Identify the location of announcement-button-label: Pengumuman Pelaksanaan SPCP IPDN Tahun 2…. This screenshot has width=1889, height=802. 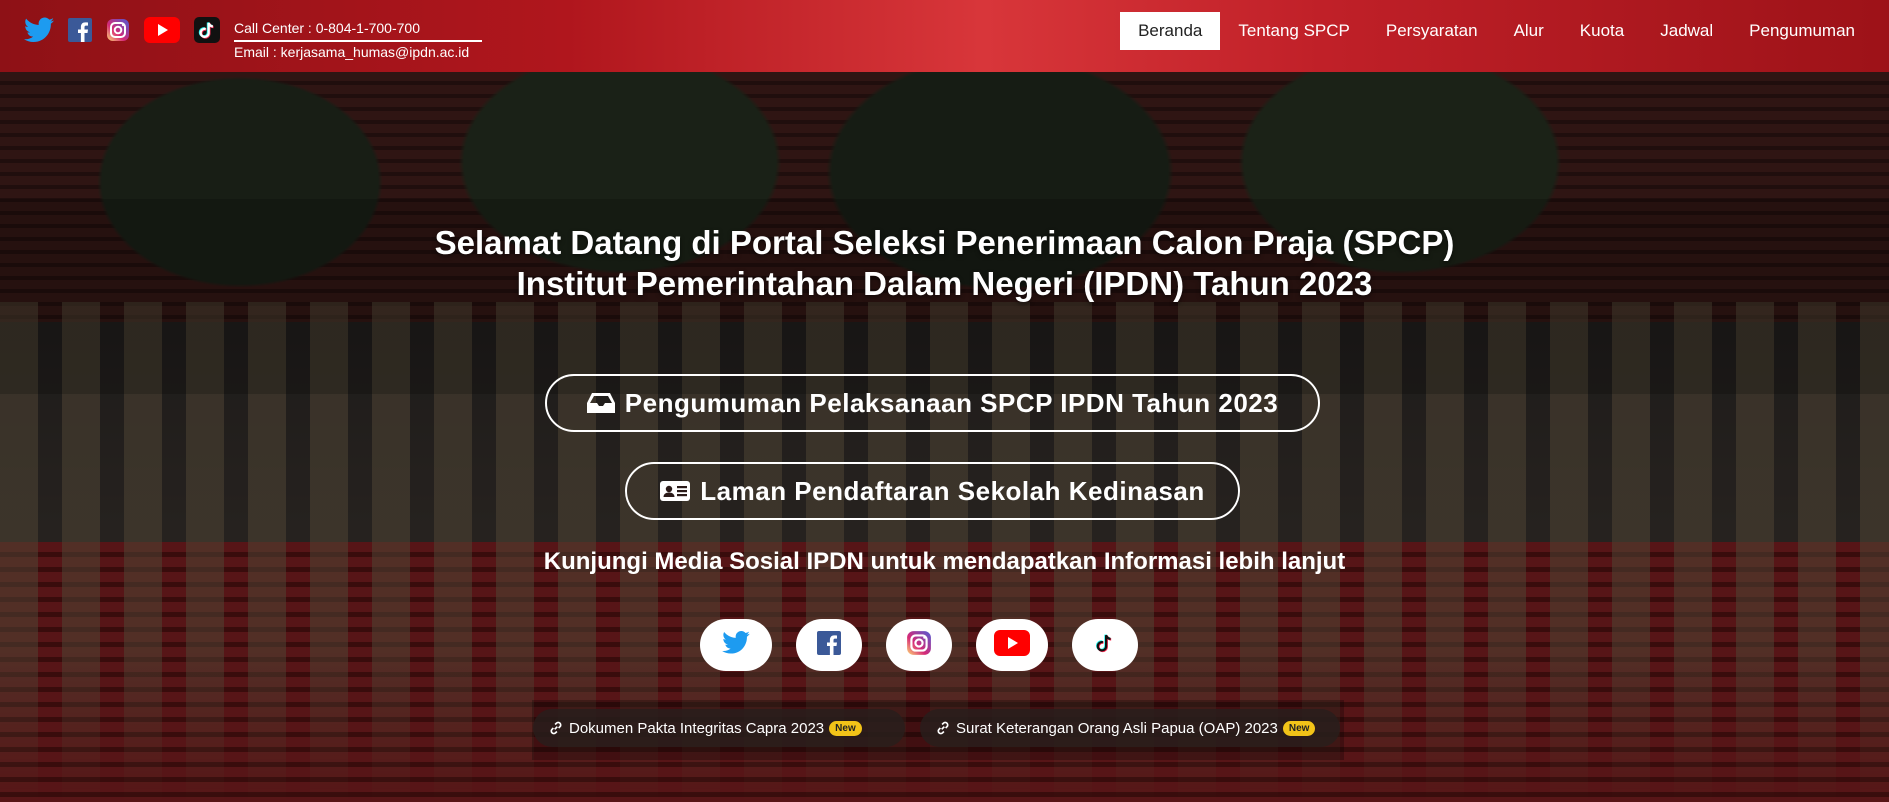
(951, 402).